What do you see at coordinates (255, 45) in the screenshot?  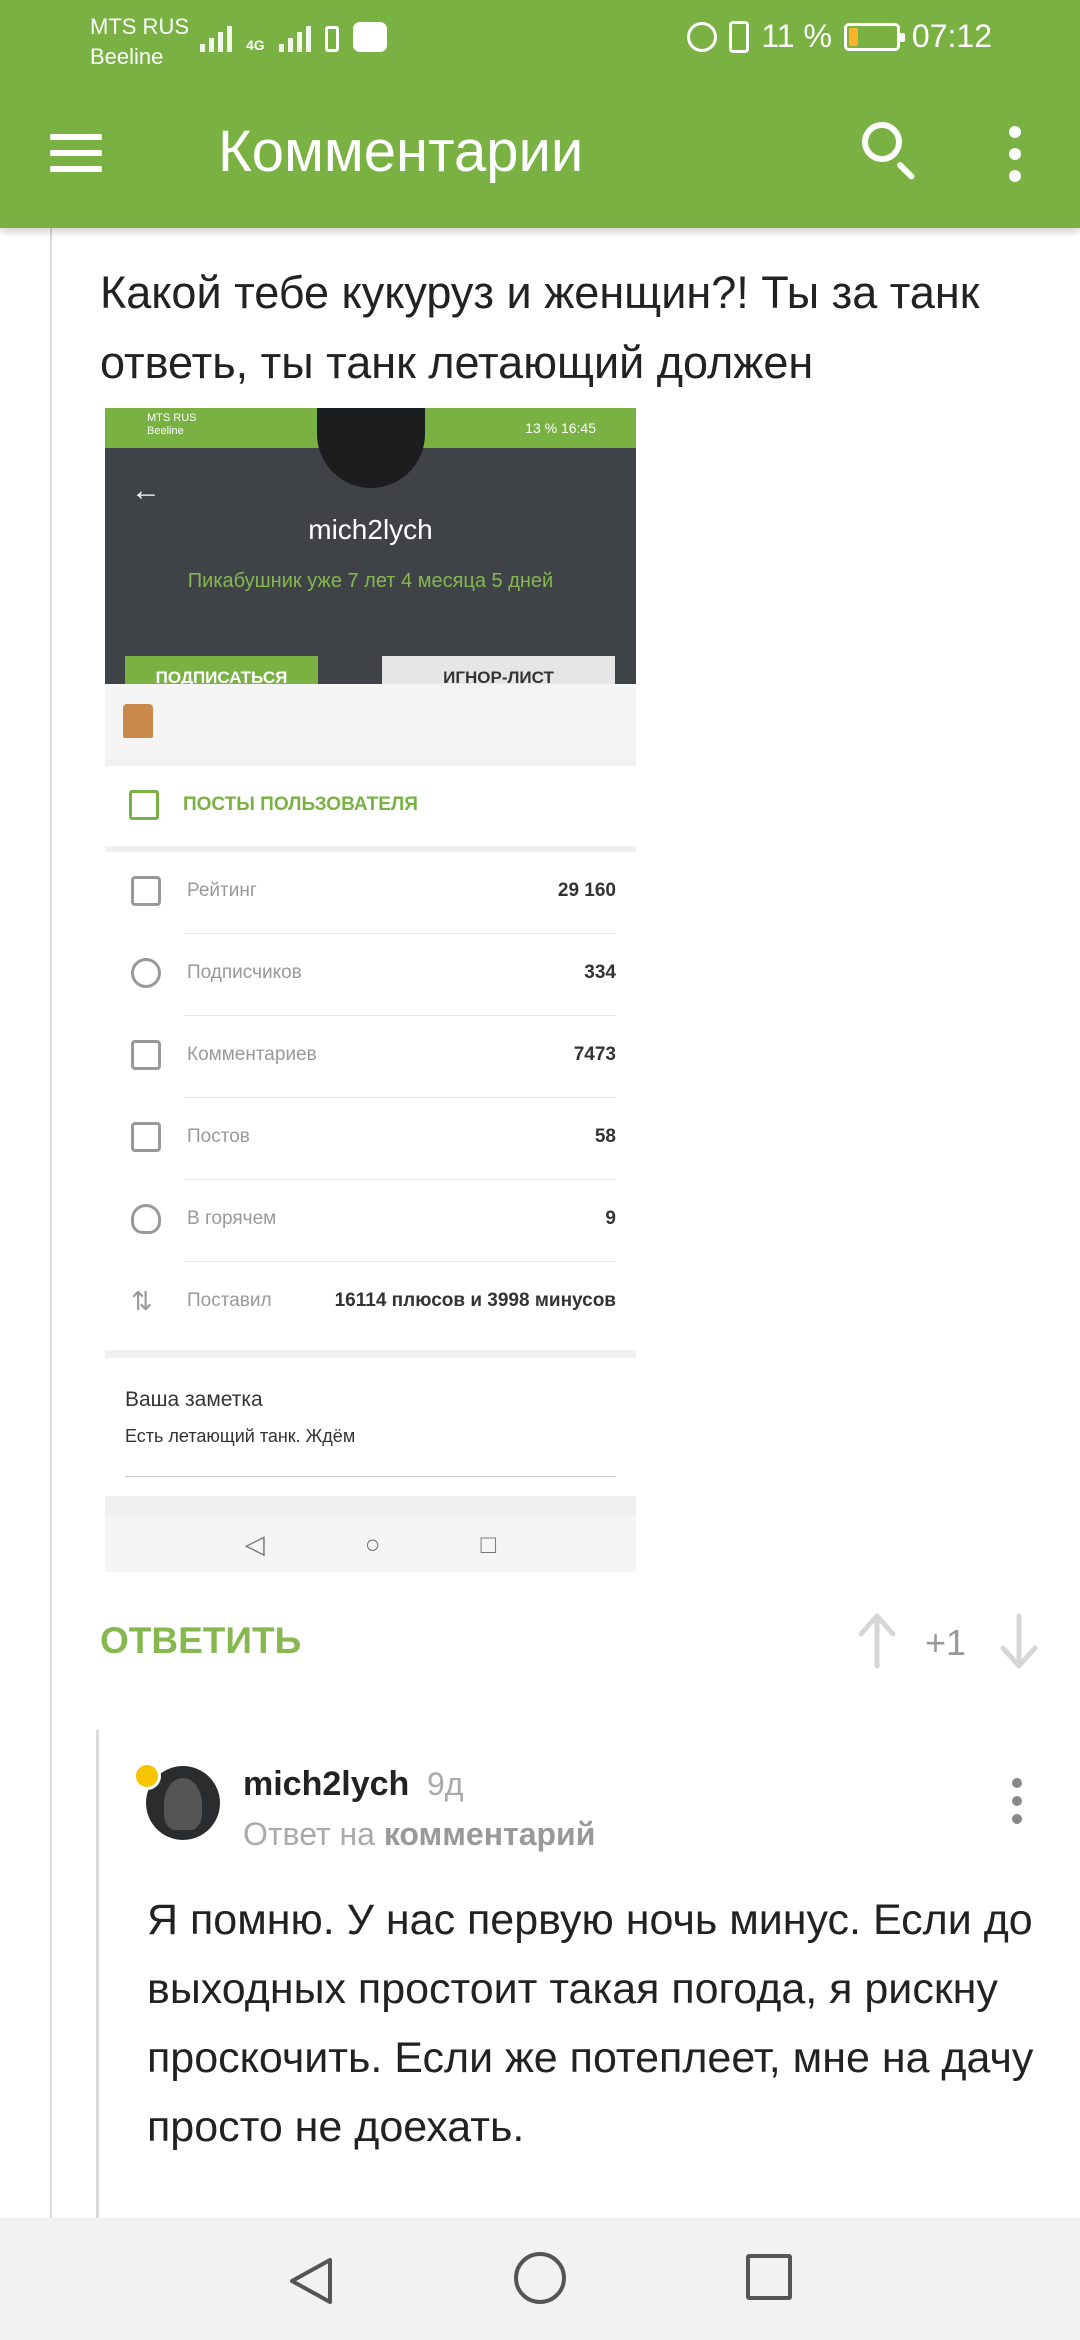 I see `network-type: 4G` at bounding box center [255, 45].